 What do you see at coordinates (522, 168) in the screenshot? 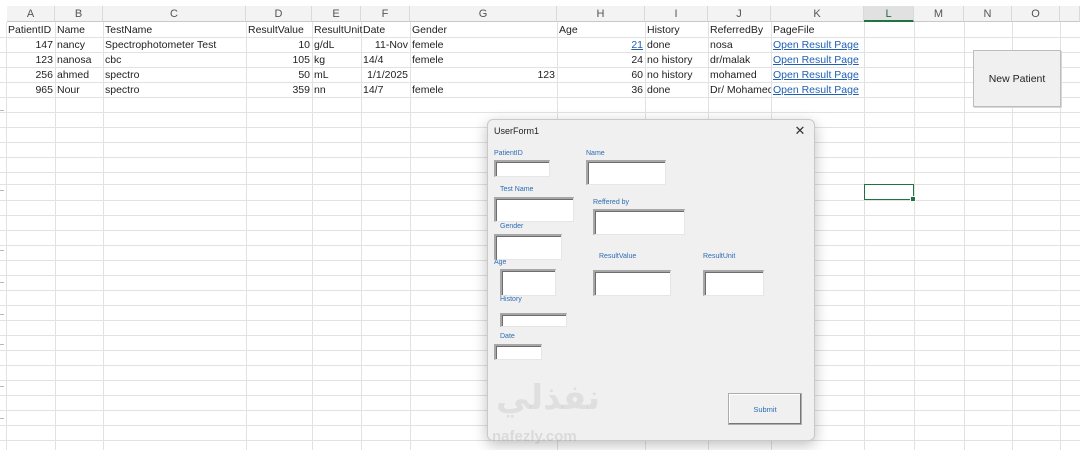
I see `patientid-field` at bounding box center [522, 168].